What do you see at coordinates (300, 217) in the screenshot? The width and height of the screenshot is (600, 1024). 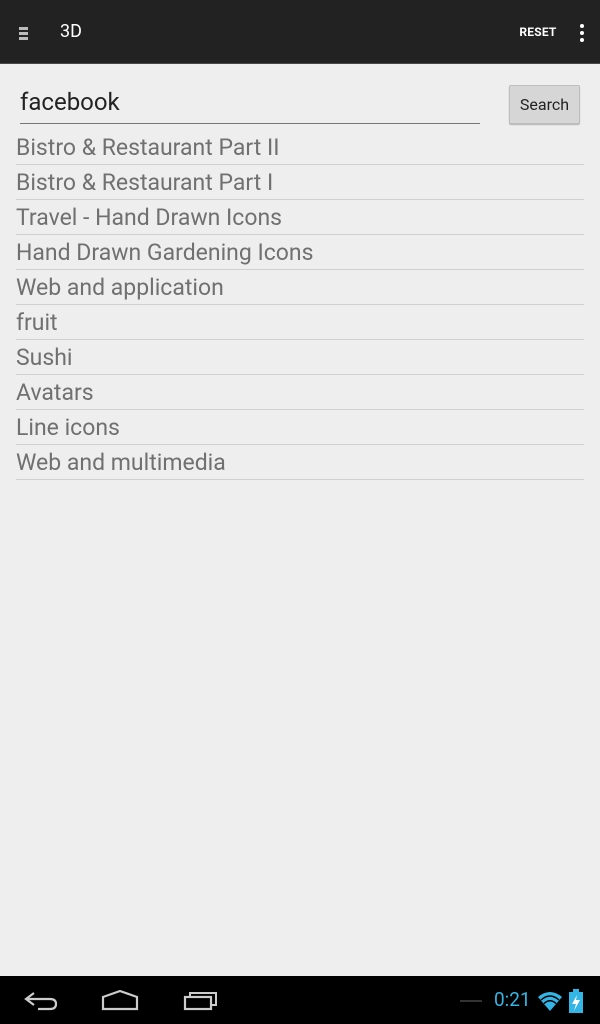 I see `list-item: Travel - Hand Drawn Icons` at bounding box center [300, 217].